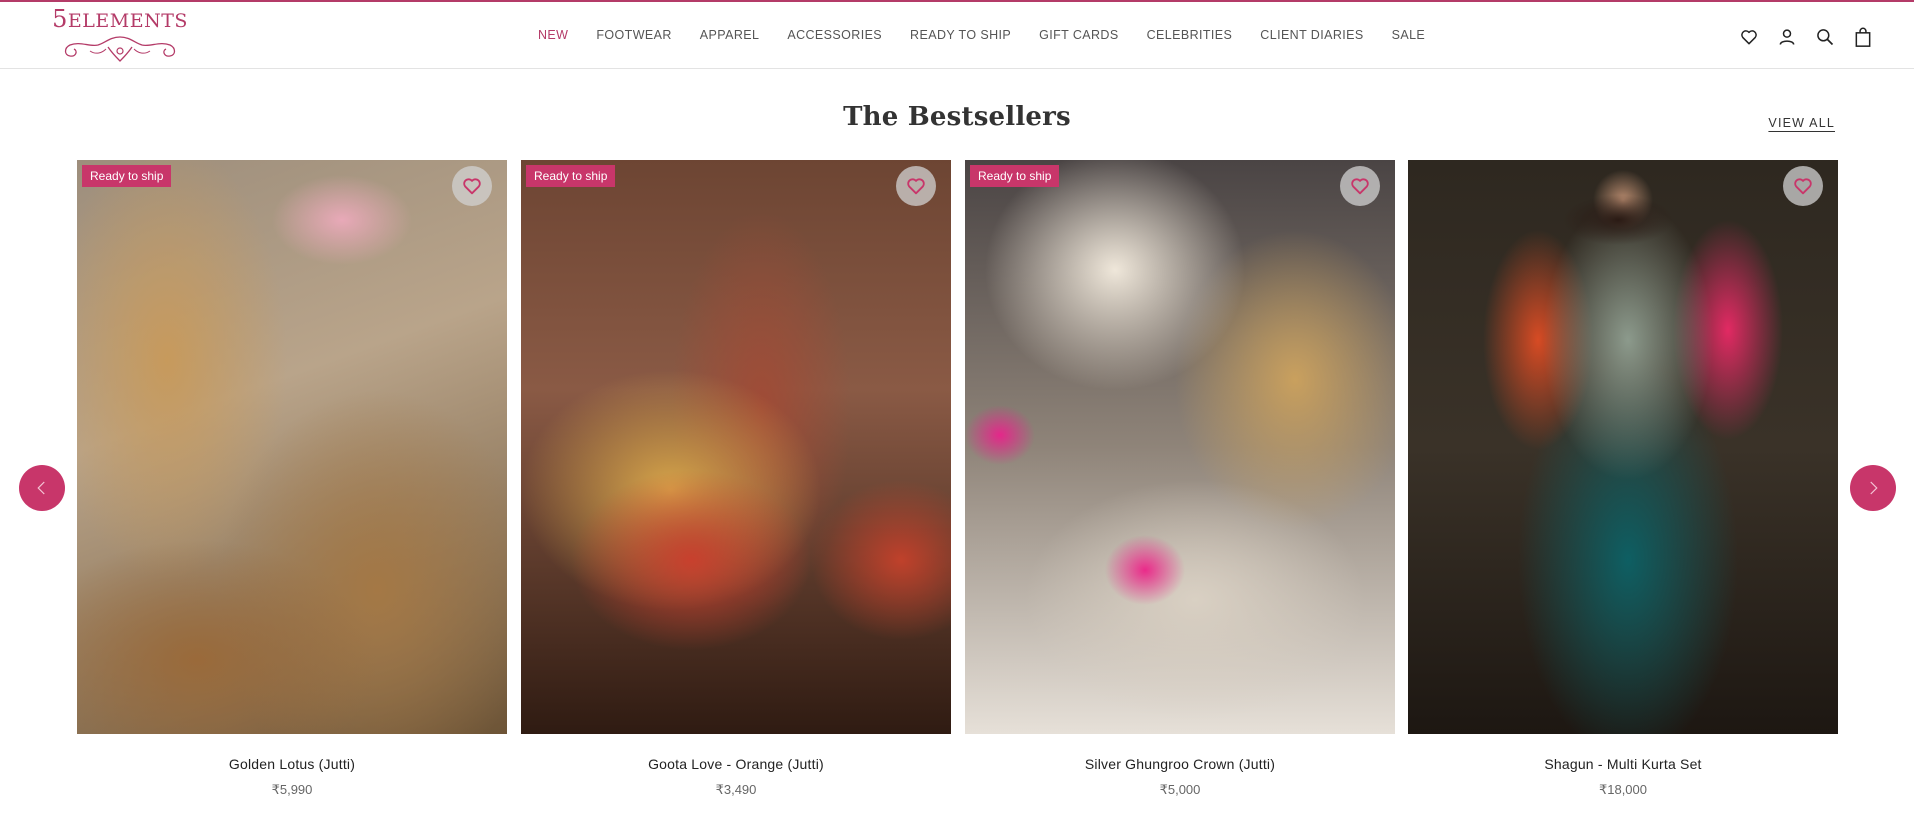 The height and width of the screenshot is (837, 1914). What do you see at coordinates (1180, 764) in the screenshot?
I see `product-name: Silver Ghungroo Crown (Jutti)` at bounding box center [1180, 764].